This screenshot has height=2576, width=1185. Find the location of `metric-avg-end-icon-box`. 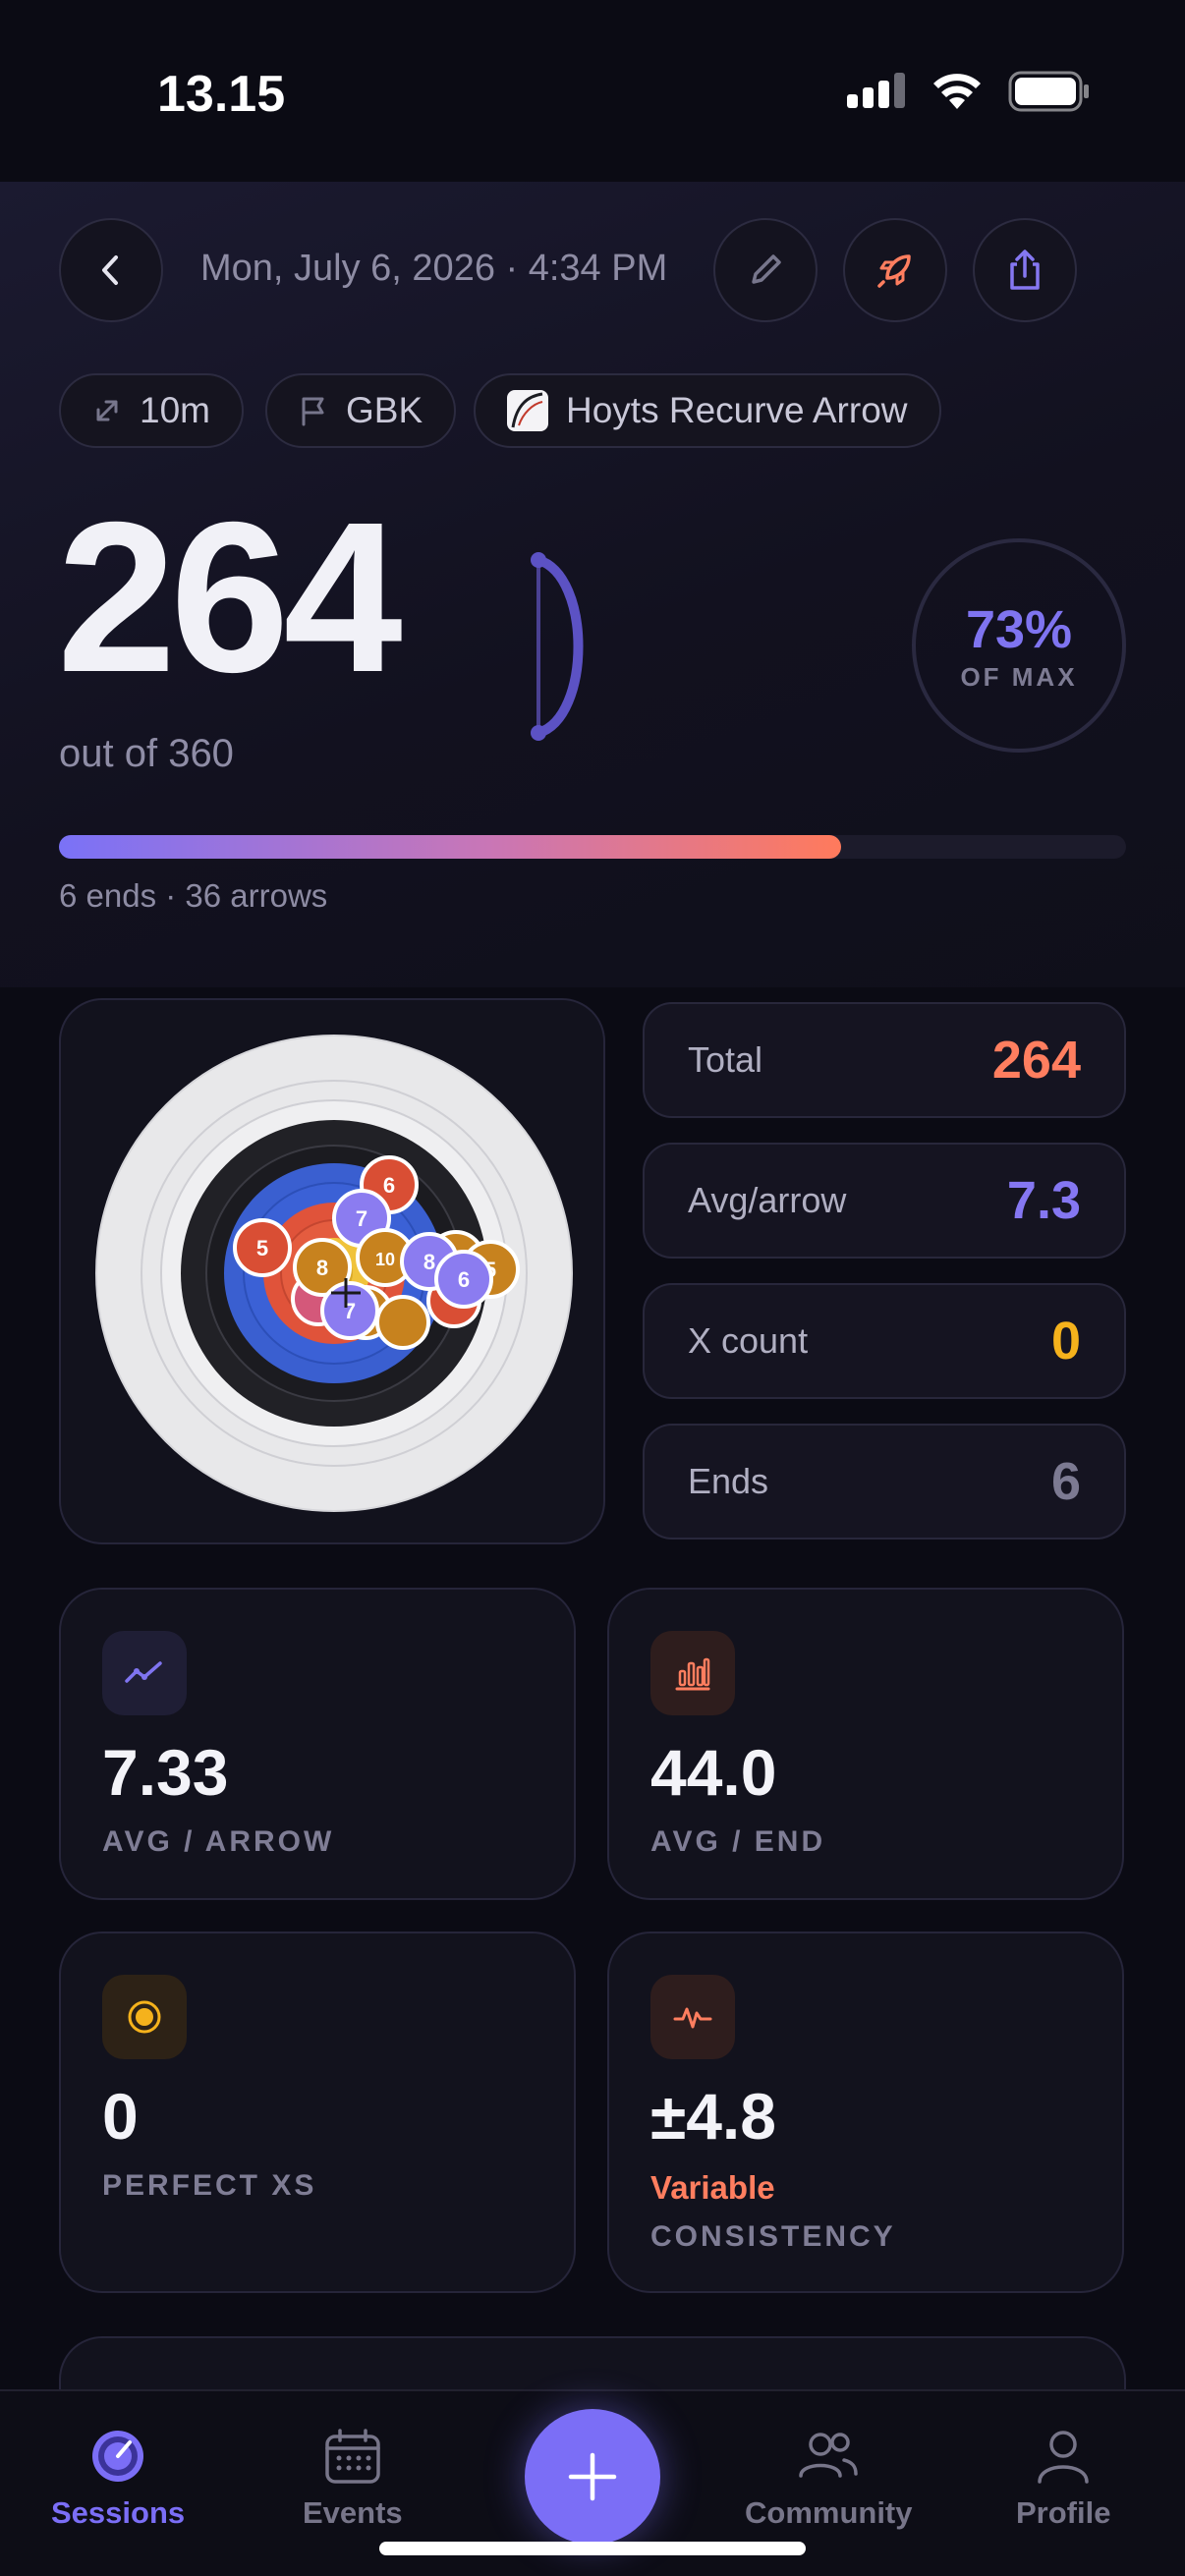

metric-avg-end-icon-box is located at coordinates (693, 1673).